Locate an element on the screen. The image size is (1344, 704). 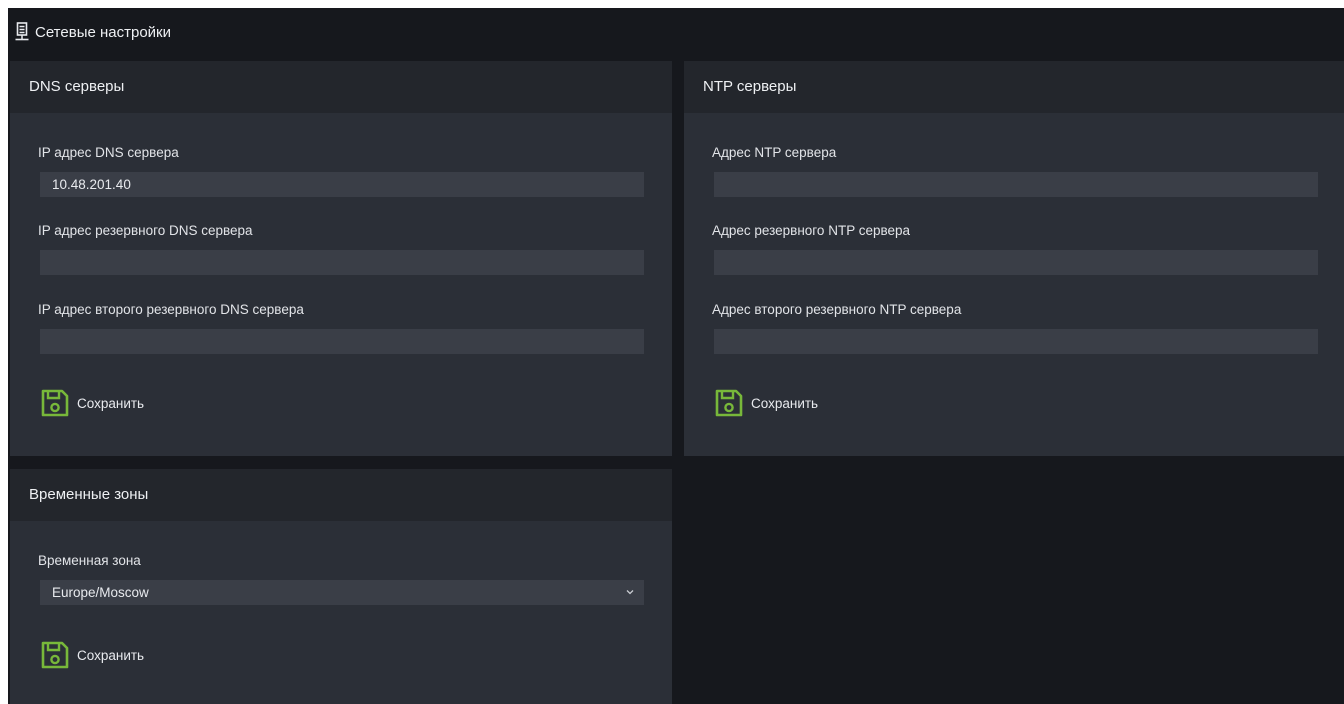
ntp-backup-label: Адрес резервного NTP сервера is located at coordinates (811, 230).